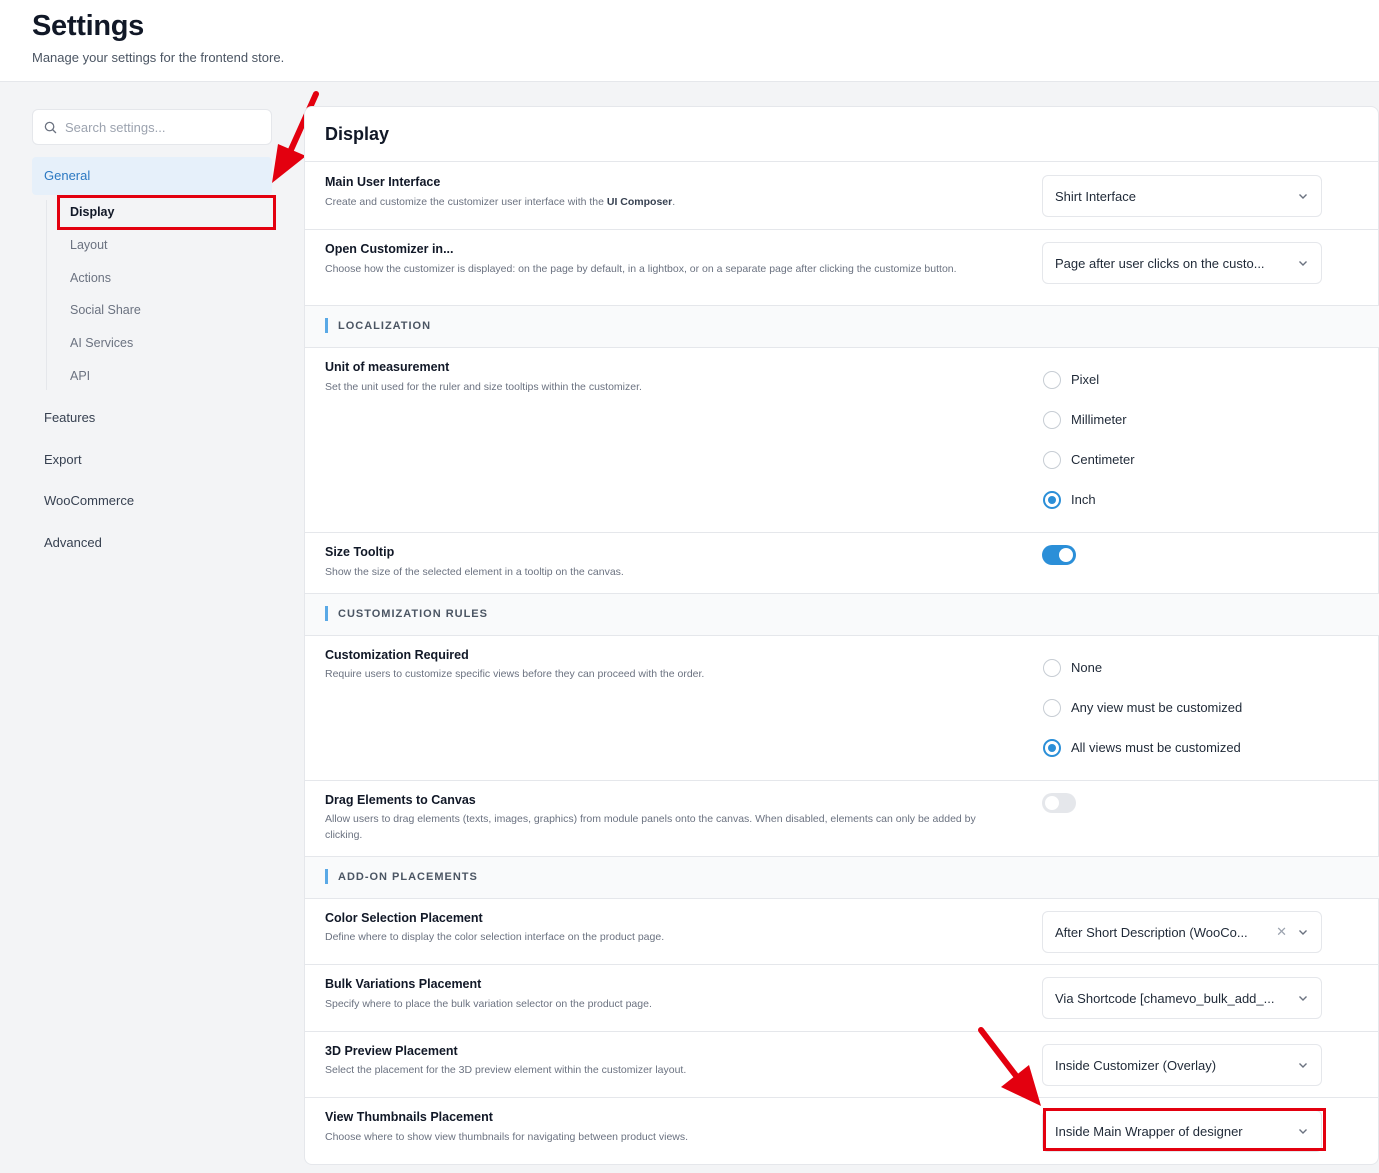 The width and height of the screenshot is (1379, 1173). What do you see at coordinates (1103, 459) in the screenshot?
I see `radio-label-centimeter: Centimeter` at bounding box center [1103, 459].